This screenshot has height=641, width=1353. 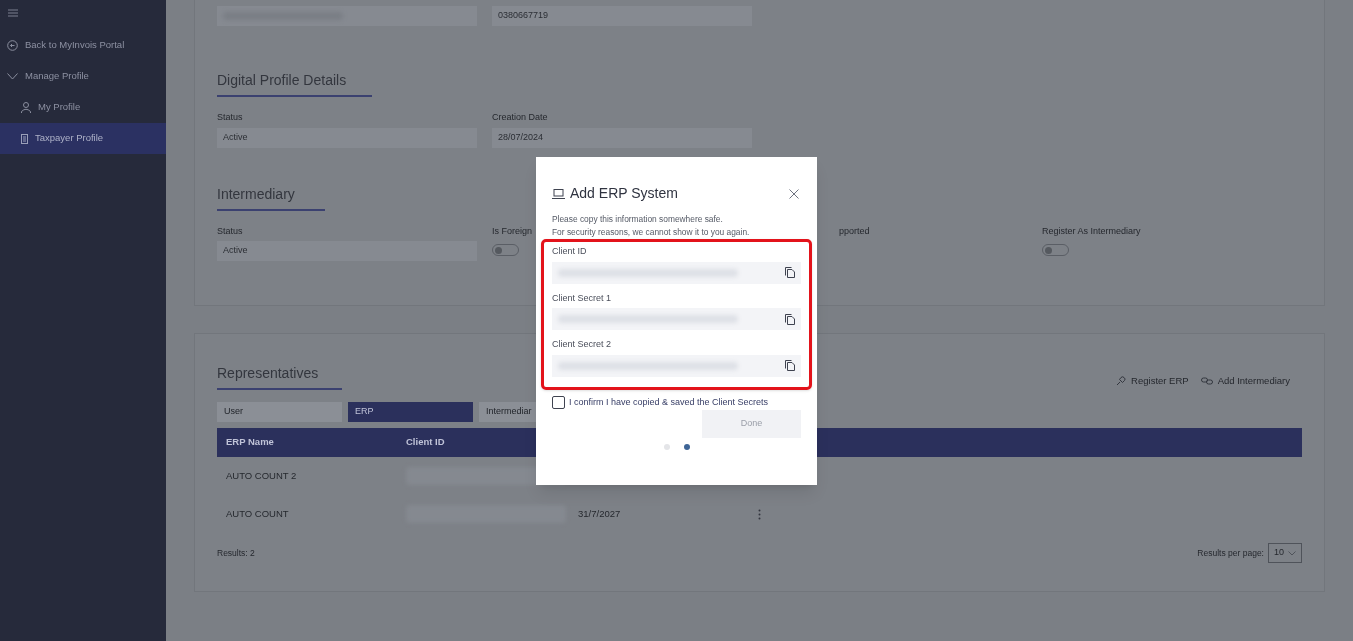 I want to click on section-heading: Intermediary, so click(x=271, y=197).